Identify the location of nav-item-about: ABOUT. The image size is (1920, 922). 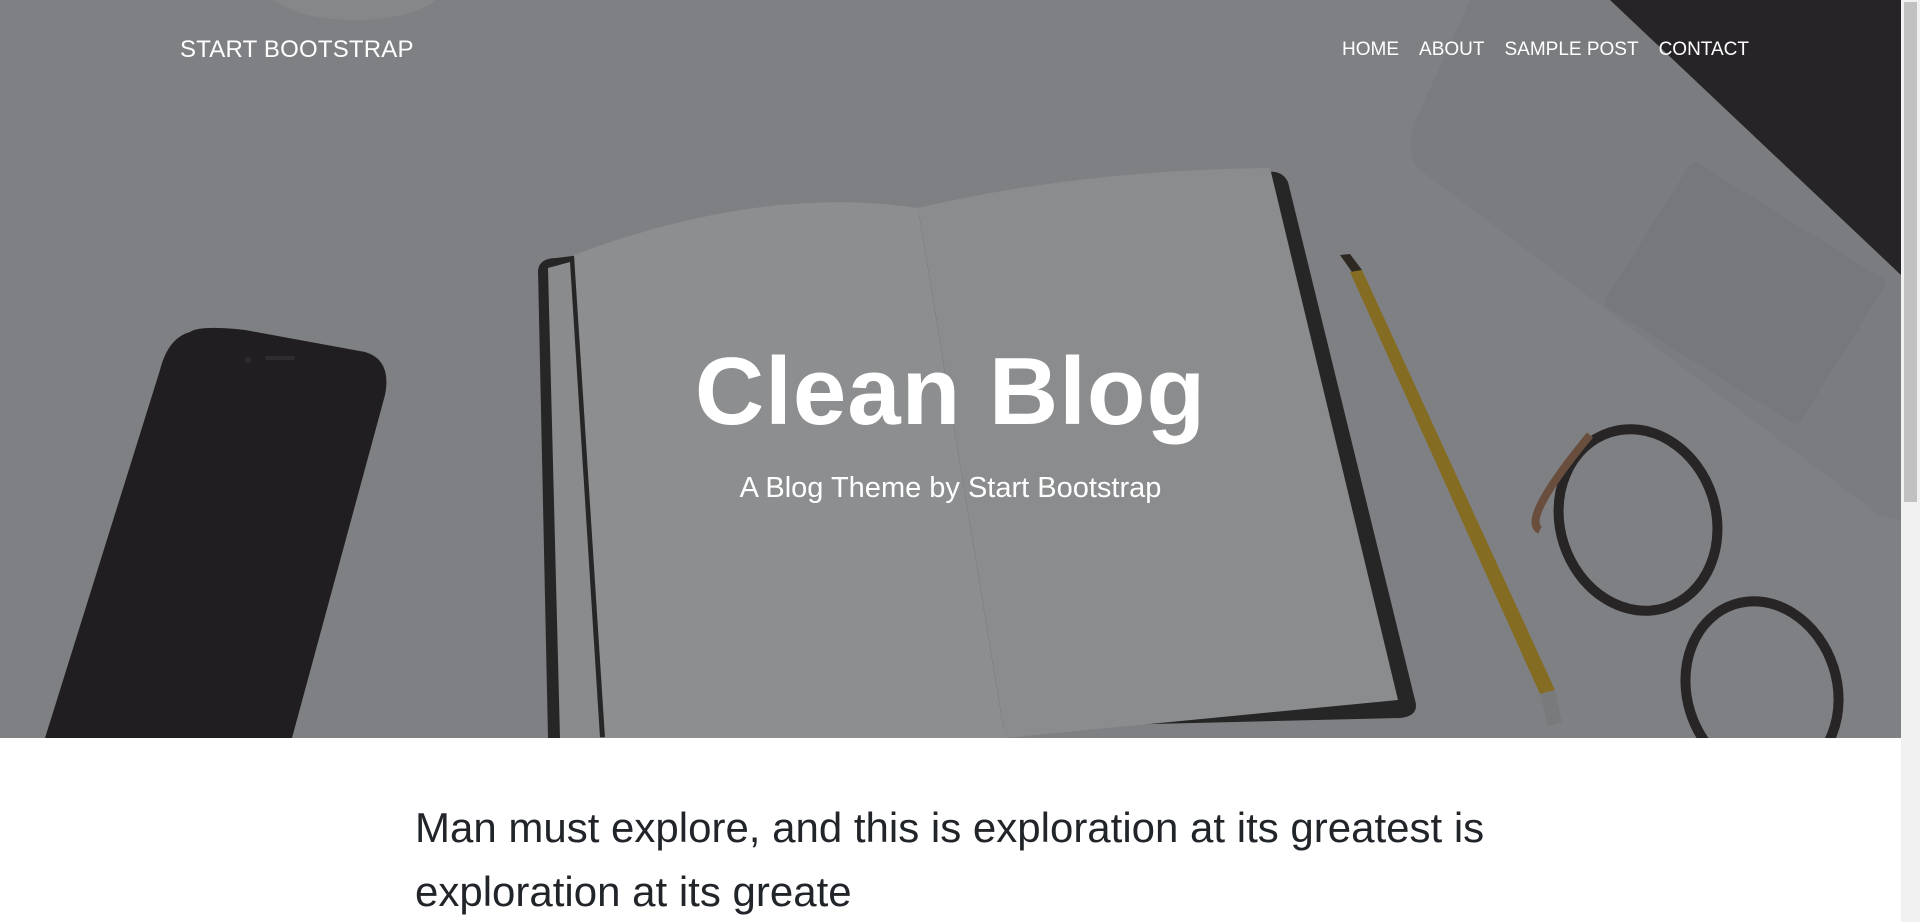
(1451, 50).